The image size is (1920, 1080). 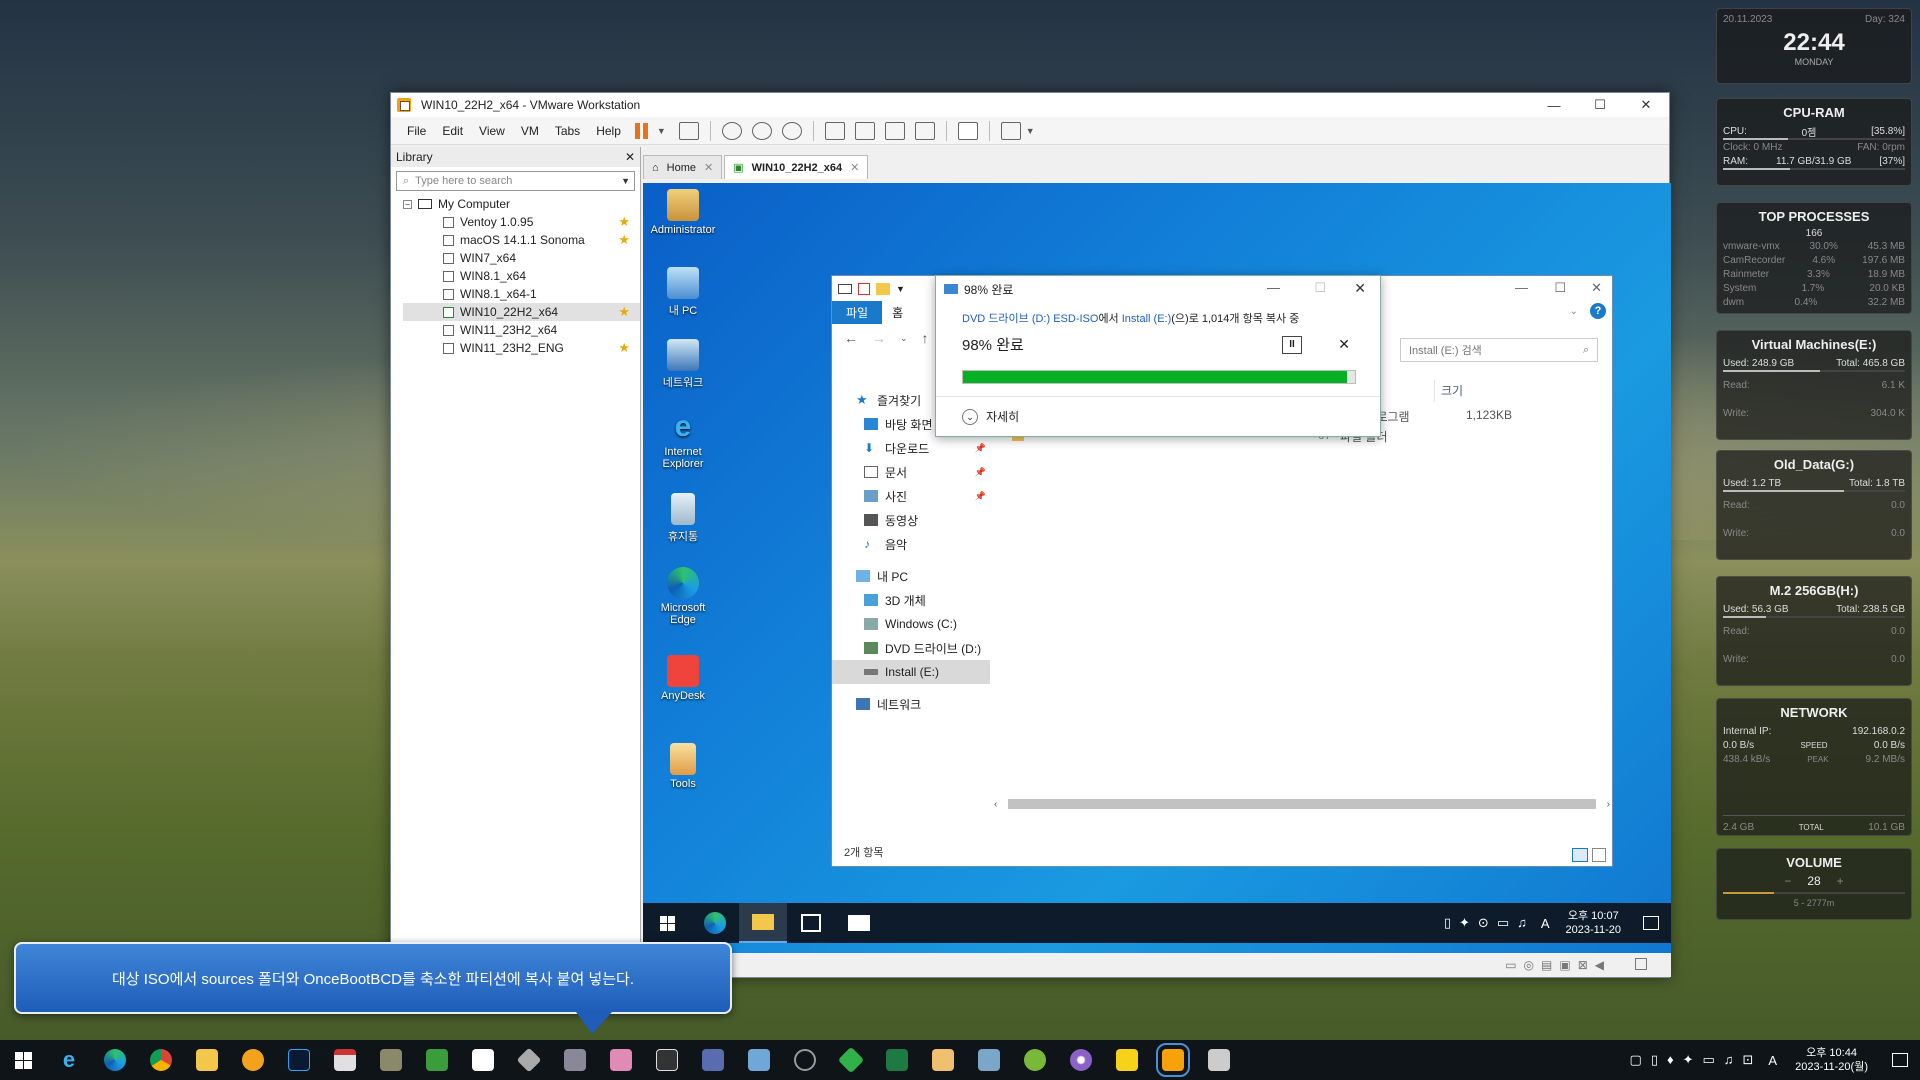 What do you see at coordinates (763, 923) in the screenshot?
I see `guest-taskbar-explorer` at bounding box center [763, 923].